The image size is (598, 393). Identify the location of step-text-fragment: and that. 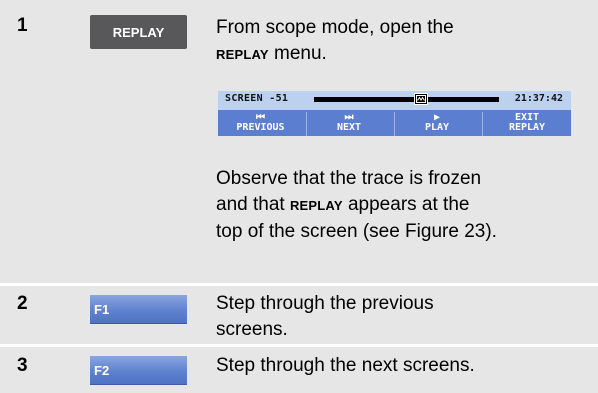
(253, 204).